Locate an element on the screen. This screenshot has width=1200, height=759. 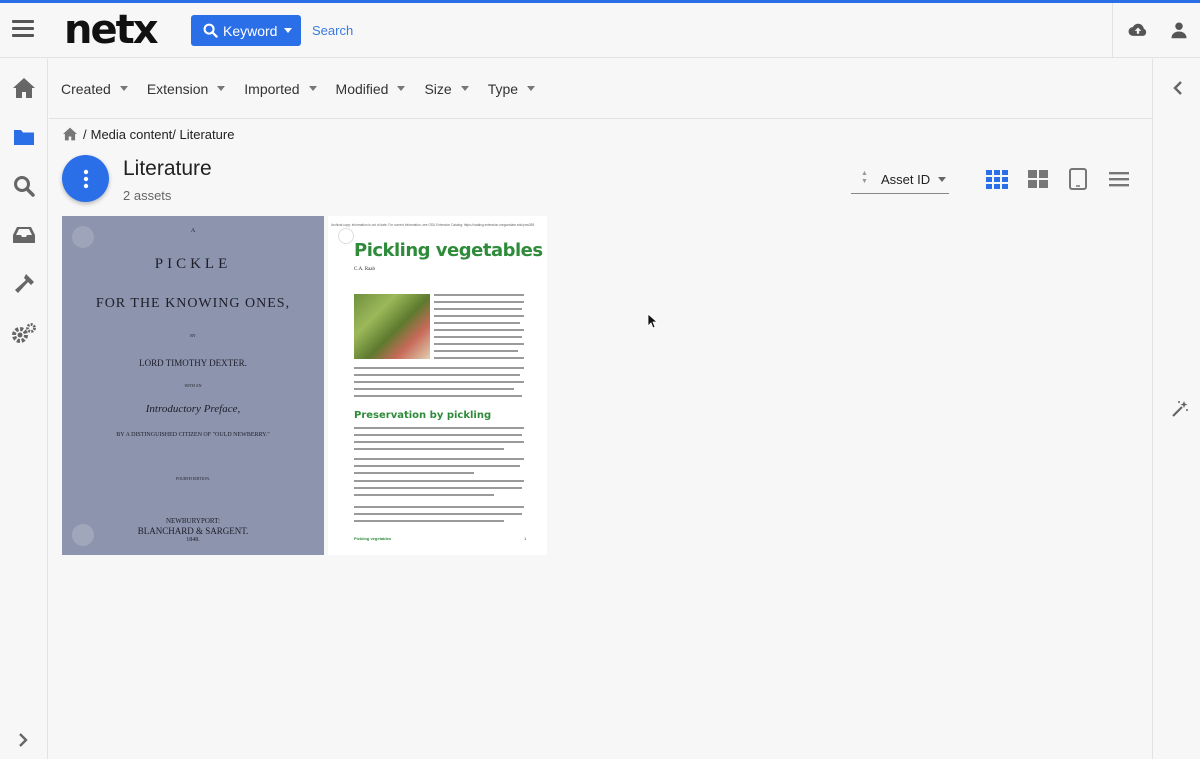
search-icon is located at coordinates (24, 186).